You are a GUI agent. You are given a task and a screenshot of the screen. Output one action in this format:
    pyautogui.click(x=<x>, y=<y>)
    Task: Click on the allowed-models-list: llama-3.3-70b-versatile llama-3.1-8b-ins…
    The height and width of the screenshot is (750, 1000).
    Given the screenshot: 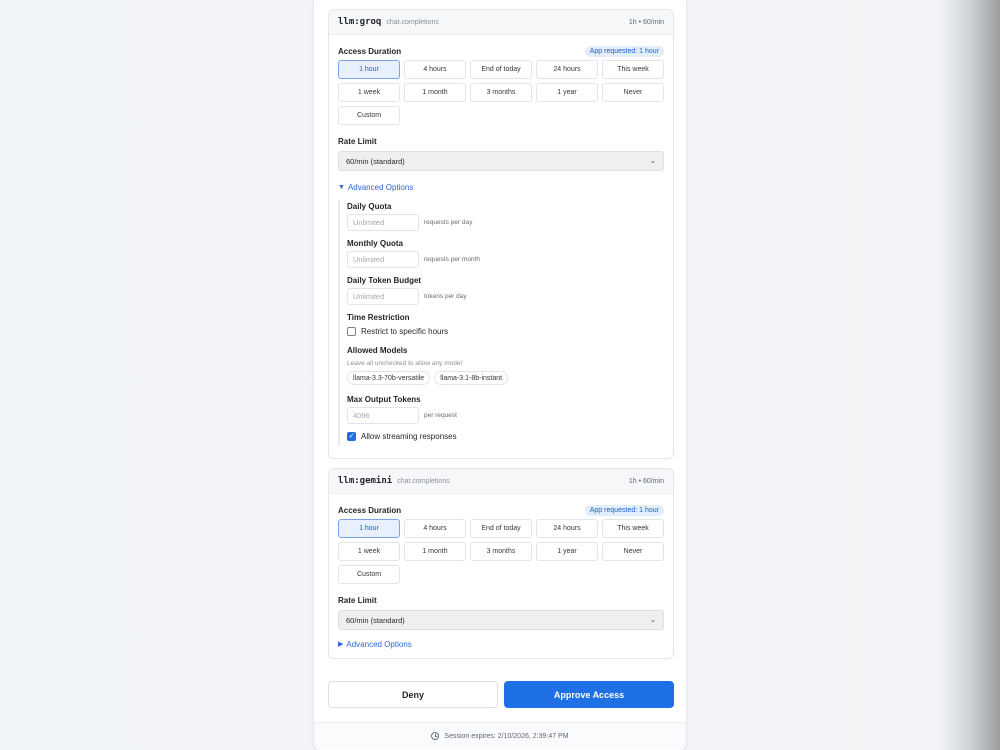 What is the action you would take?
    pyautogui.click(x=505, y=378)
    